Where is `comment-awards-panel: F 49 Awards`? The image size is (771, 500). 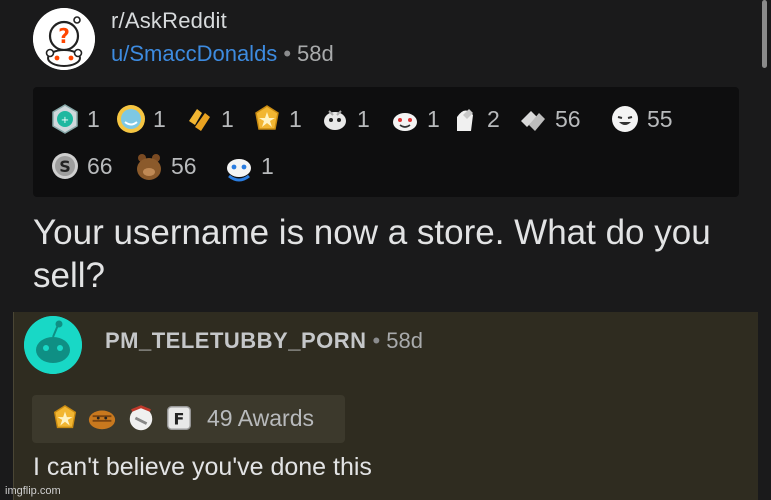 comment-awards-panel: F 49 Awards is located at coordinates (188, 419).